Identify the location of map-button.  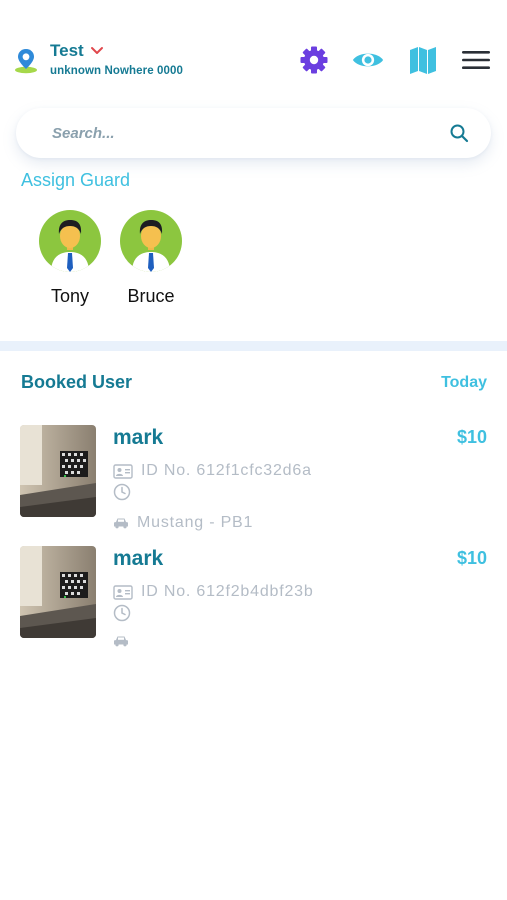
(423, 60).